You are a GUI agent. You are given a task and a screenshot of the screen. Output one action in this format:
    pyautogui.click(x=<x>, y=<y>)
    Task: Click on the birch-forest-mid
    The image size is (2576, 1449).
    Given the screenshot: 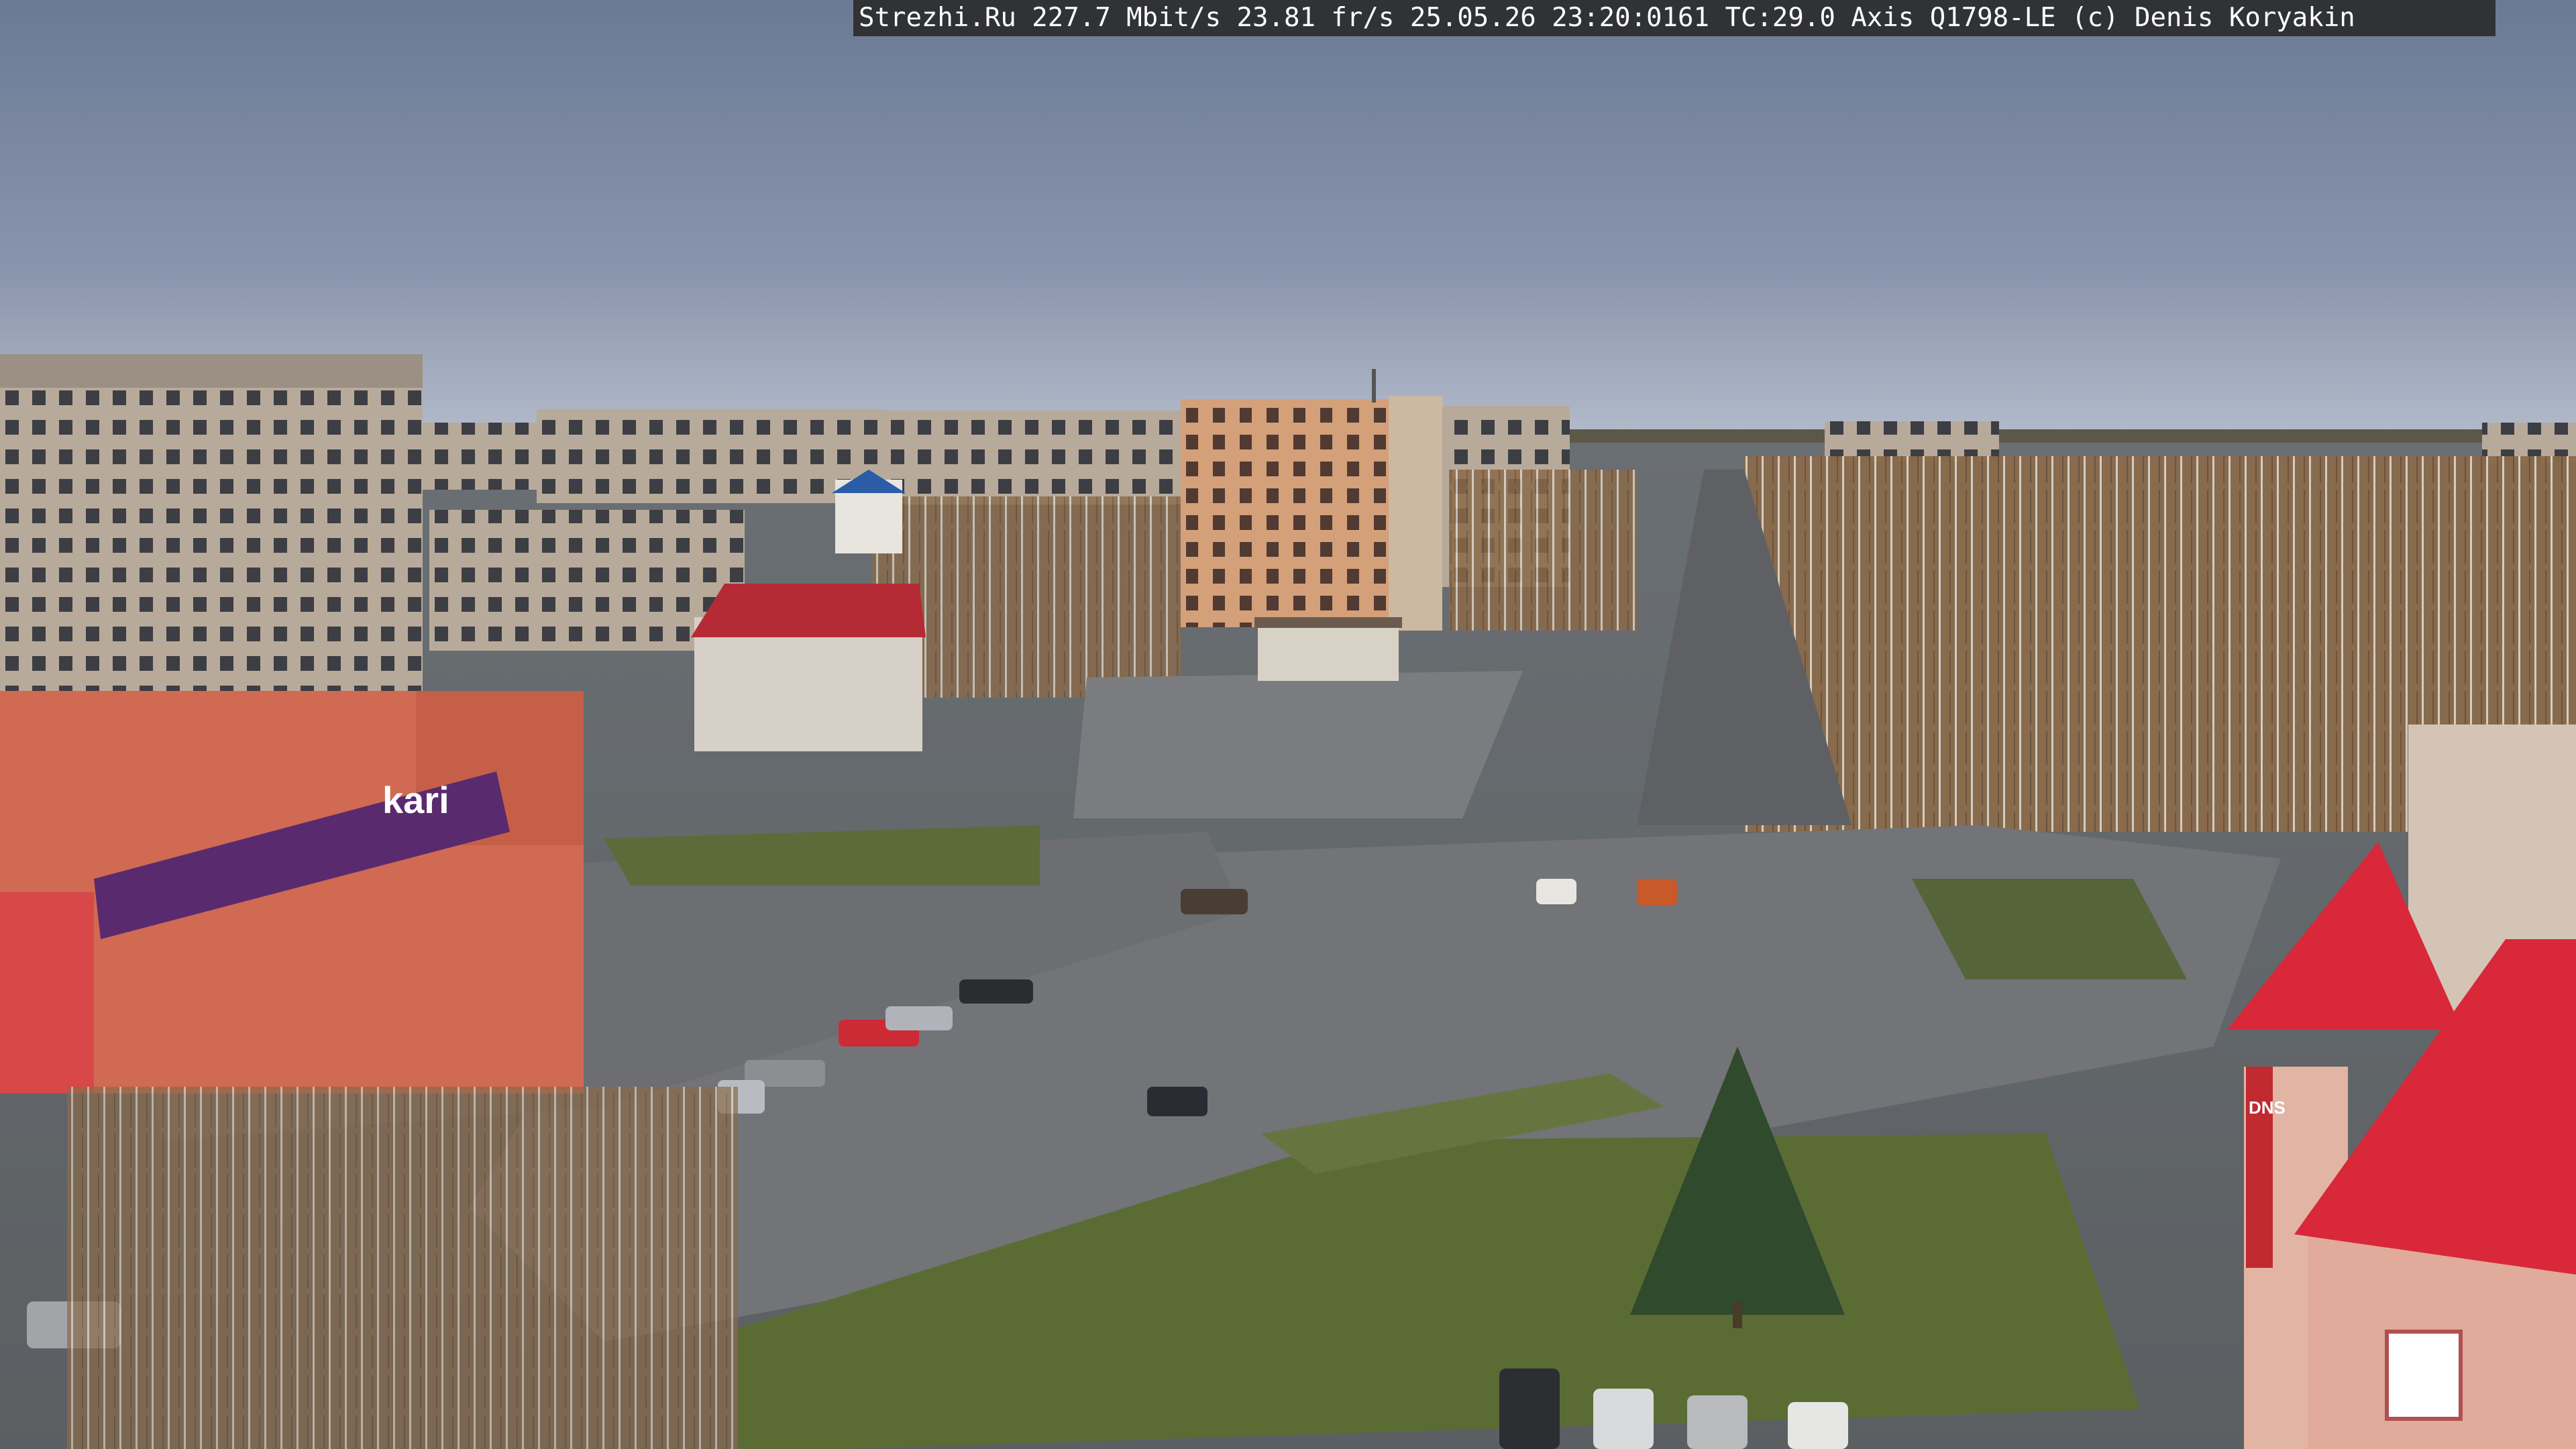 What is the action you would take?
    pyautogui.click(x=1543, y=550)
    